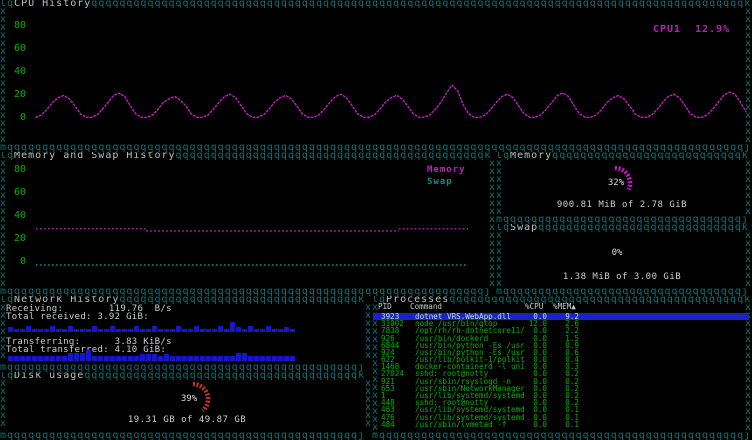 The width and height of the screenshot is (752, 440). I want to click on receiving-sparkline, so click(151, 327).